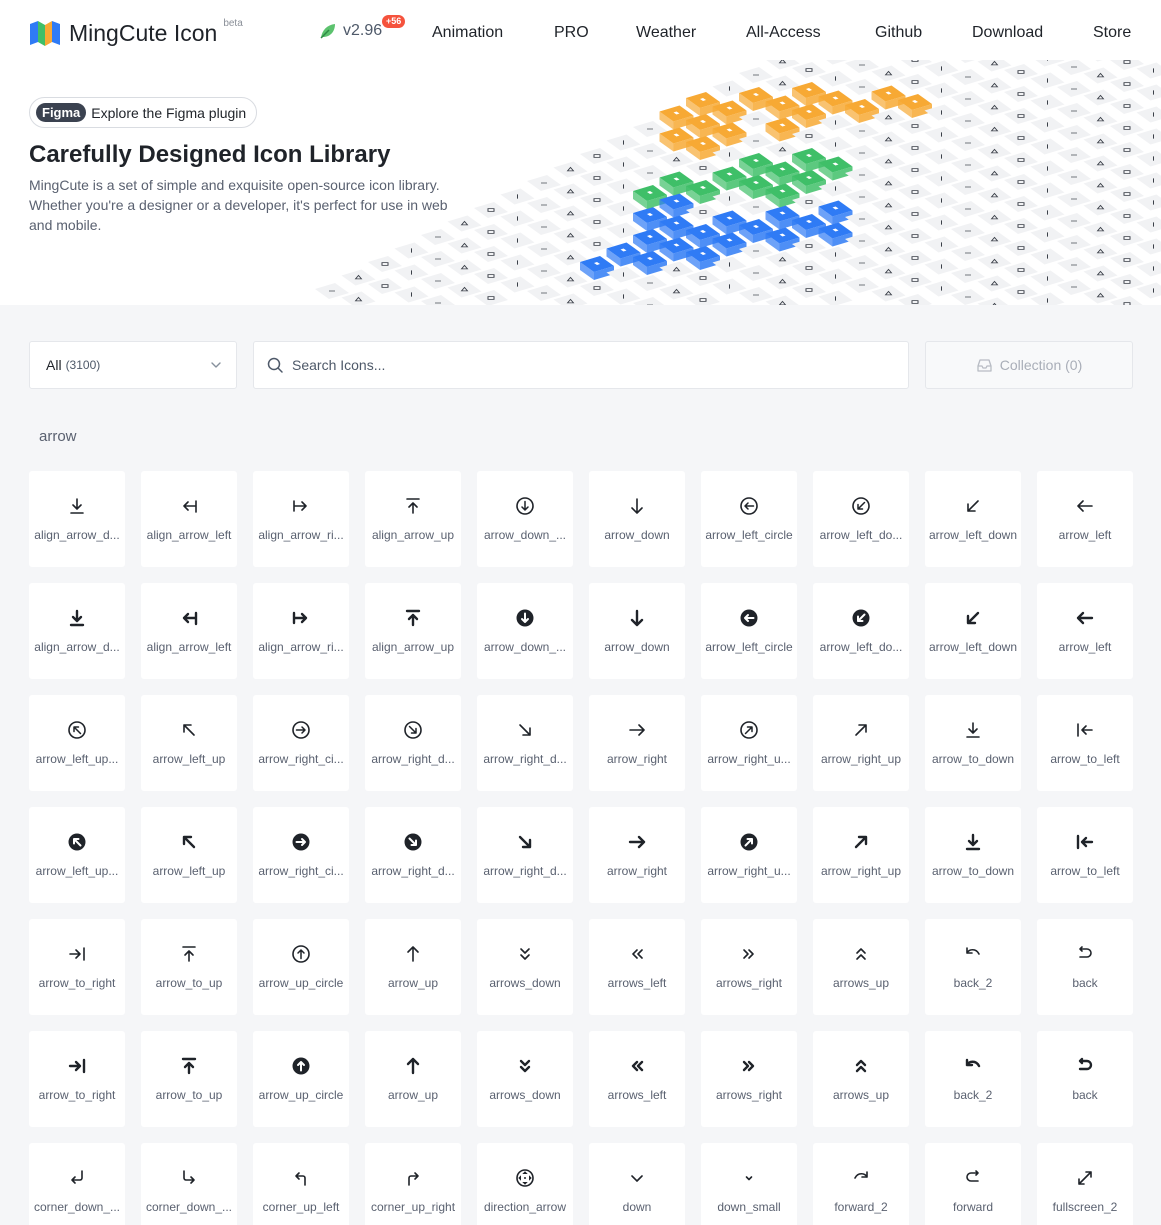  What do you see at coordinates (861, 1184) in the screenshot?
I see `icon-tile: forward_2` at bounding box center [861, 1184].